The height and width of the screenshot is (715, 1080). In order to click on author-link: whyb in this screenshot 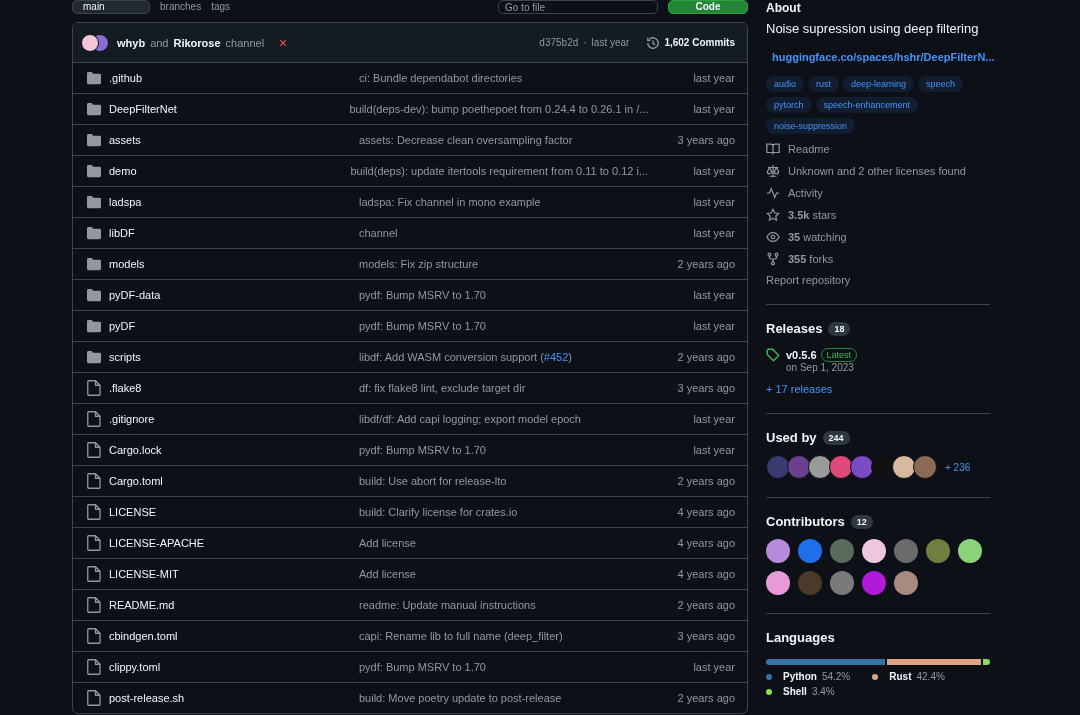, I will do `click(131, 42)`.